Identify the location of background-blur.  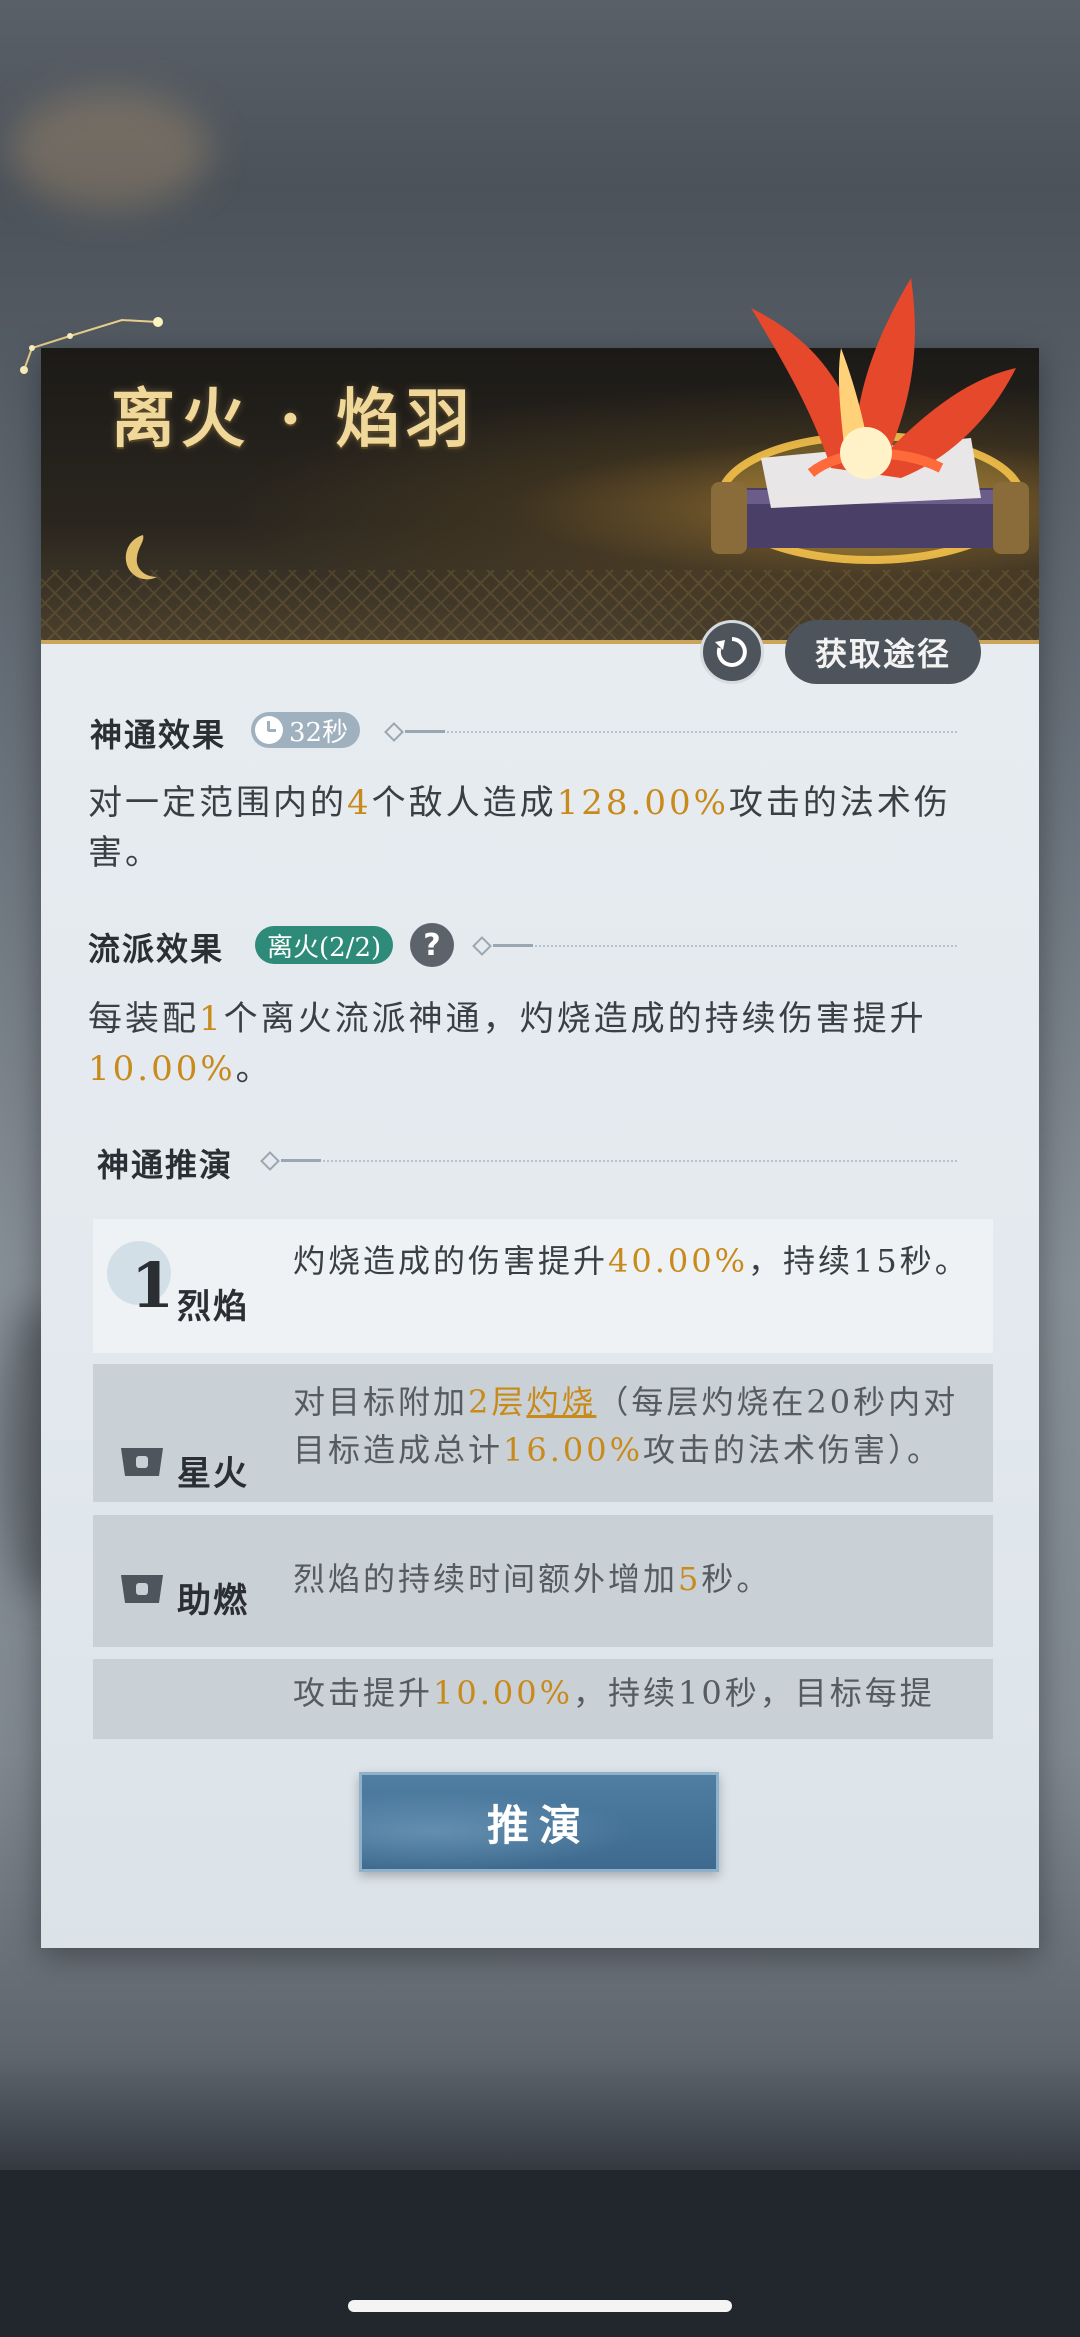
(110, 150).